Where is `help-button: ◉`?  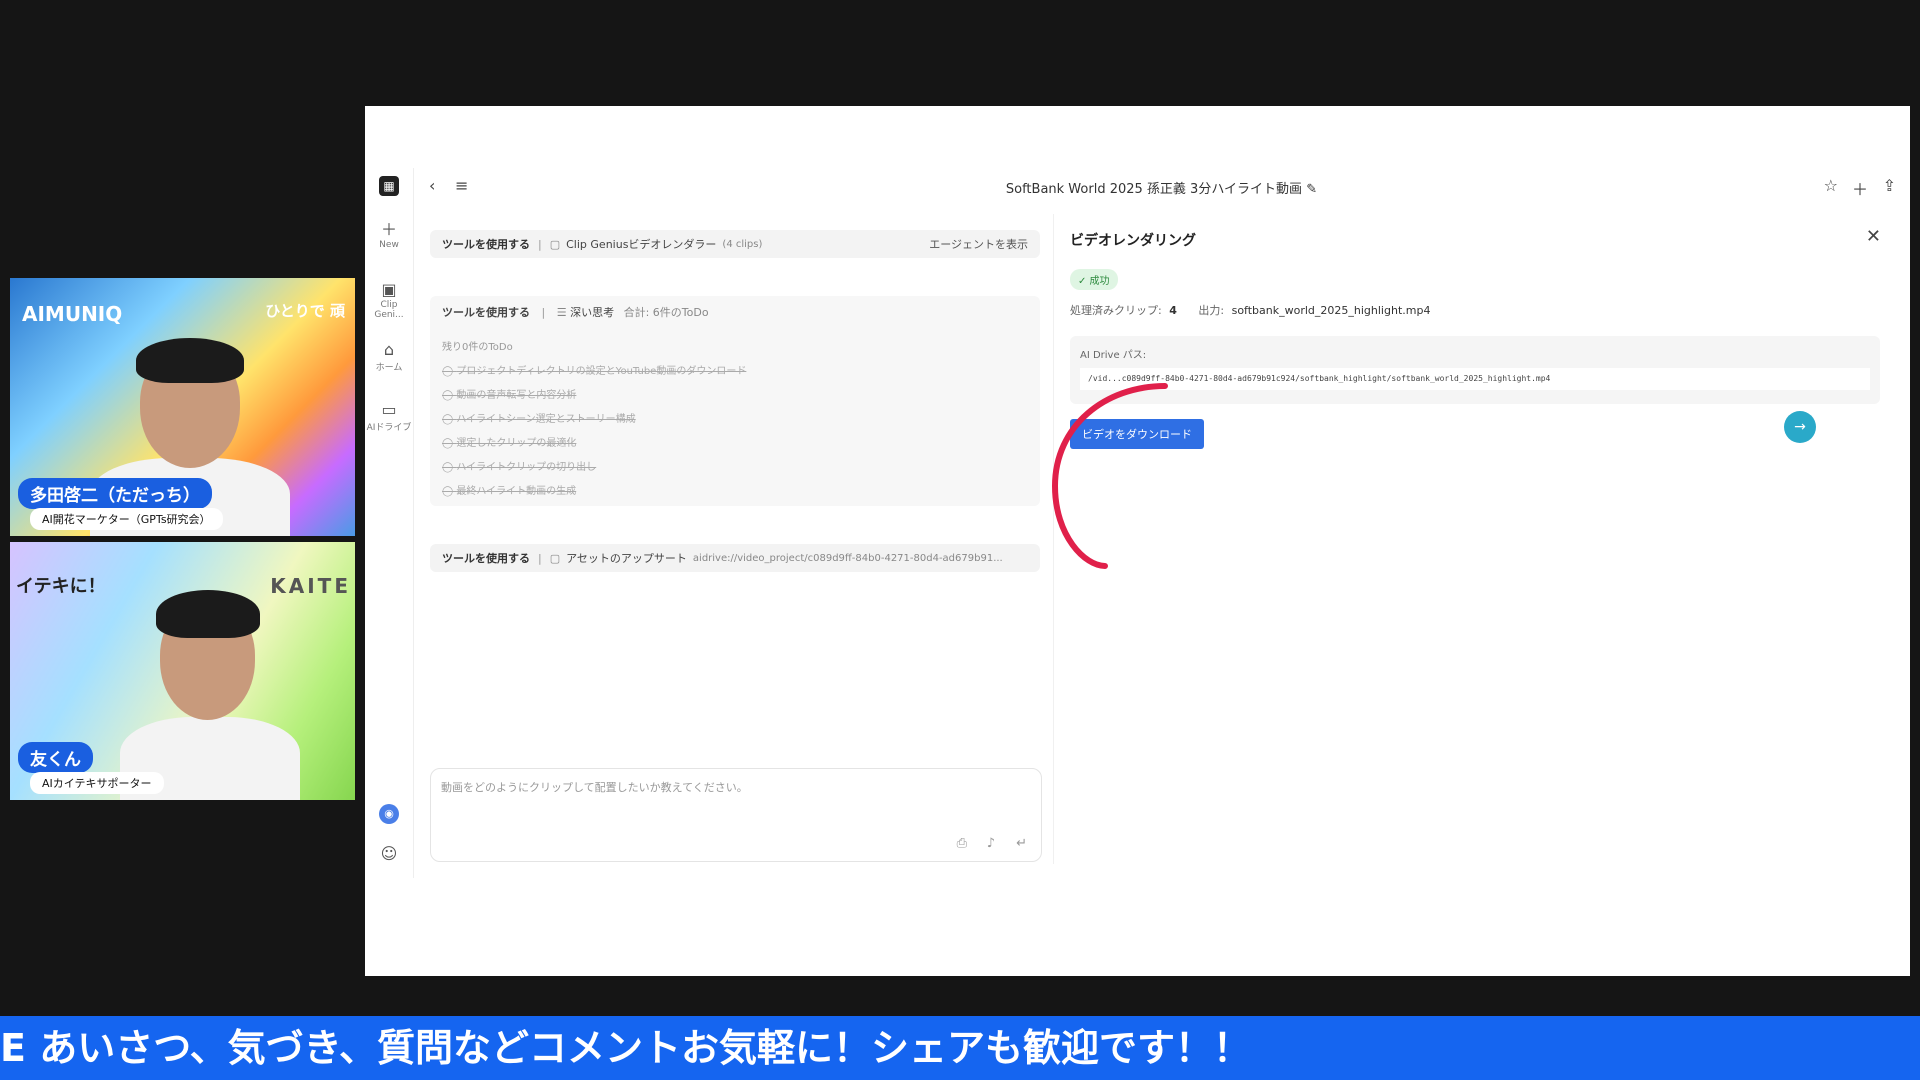
help-button: ◉ is located at coordinates (389, 814).